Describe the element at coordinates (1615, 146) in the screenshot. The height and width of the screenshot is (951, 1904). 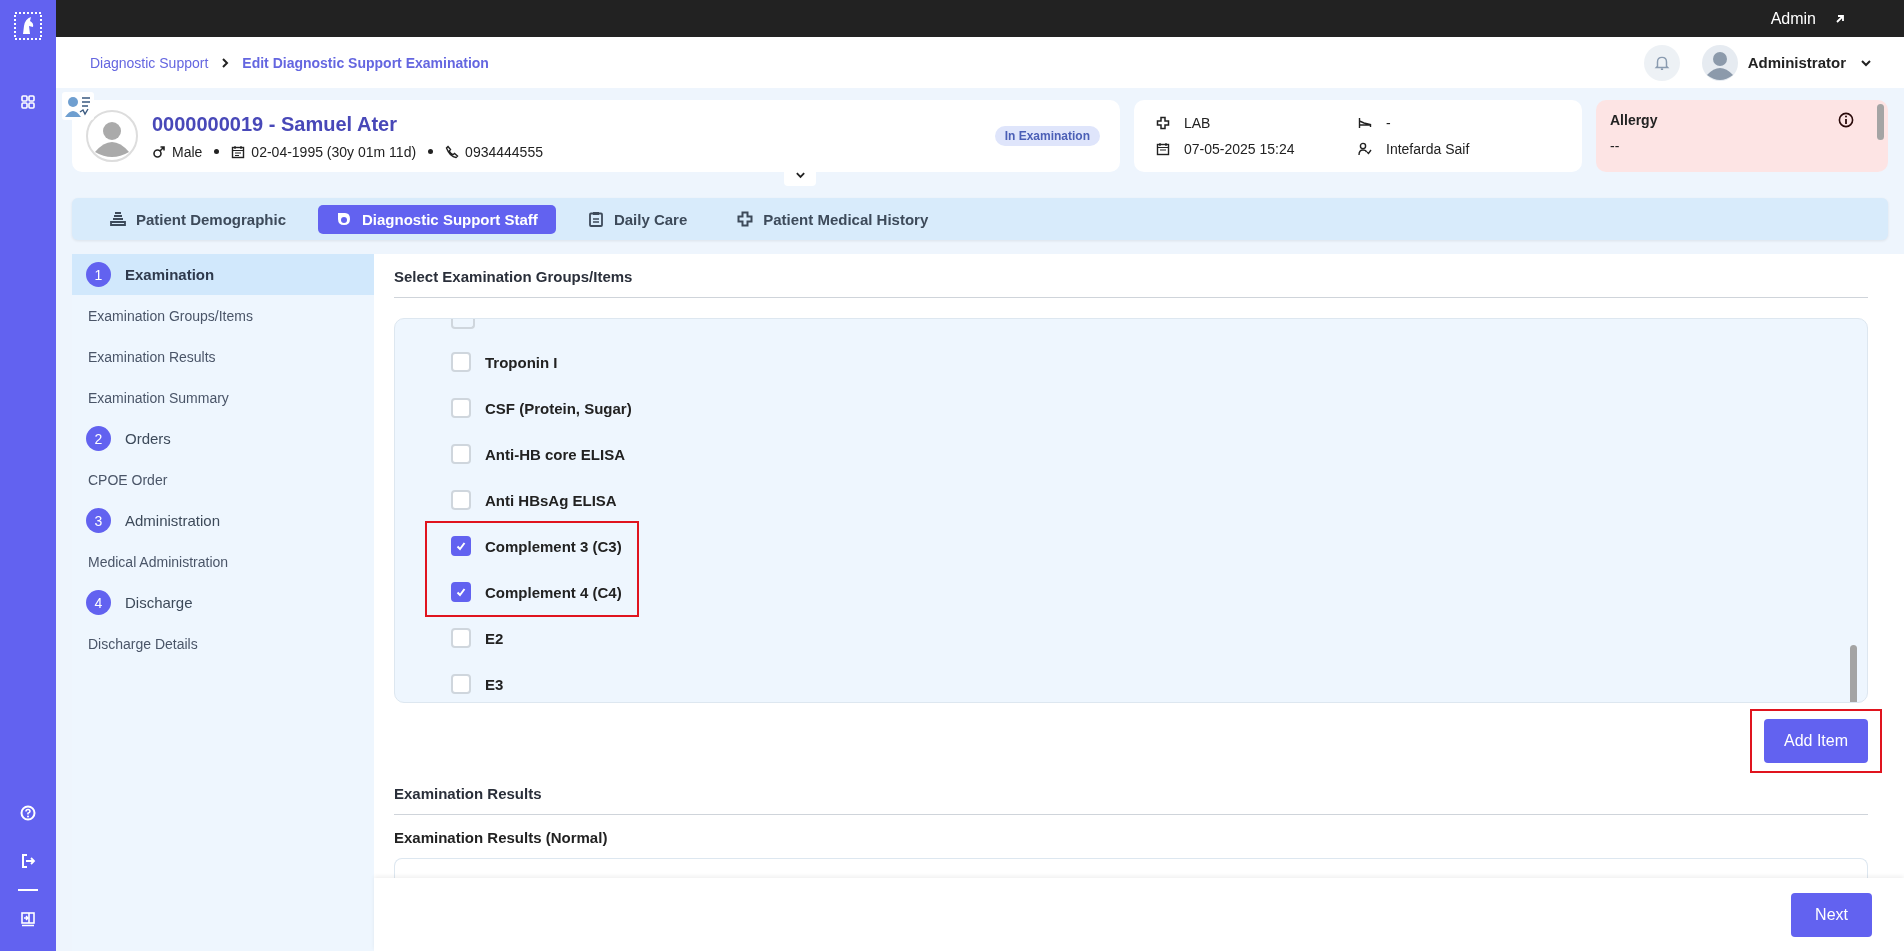
I see `allergy-value: --` at that location.